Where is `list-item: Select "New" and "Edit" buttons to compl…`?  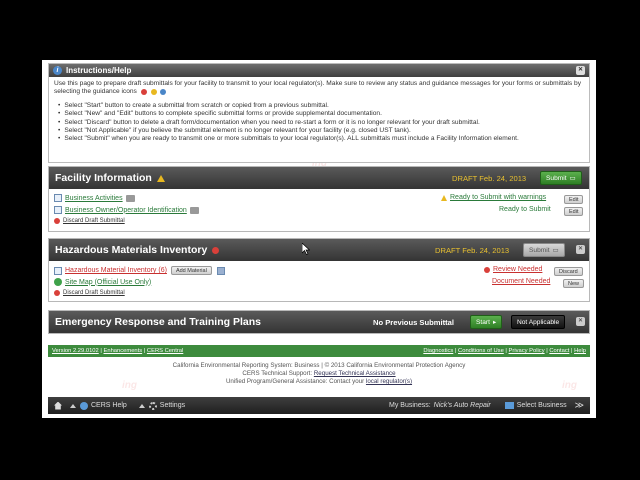
list-item: Select "New" and "Edit" buttons to compl… is located at coordinates (321, 114).